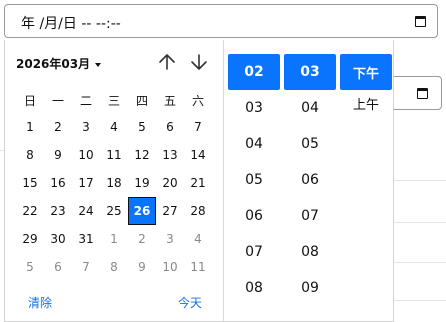 This screenshot has width=446, height=322. Describe the element at coordinates (170, 267) in the screenshot. I see `day-cell-other-month: 10` at that location.